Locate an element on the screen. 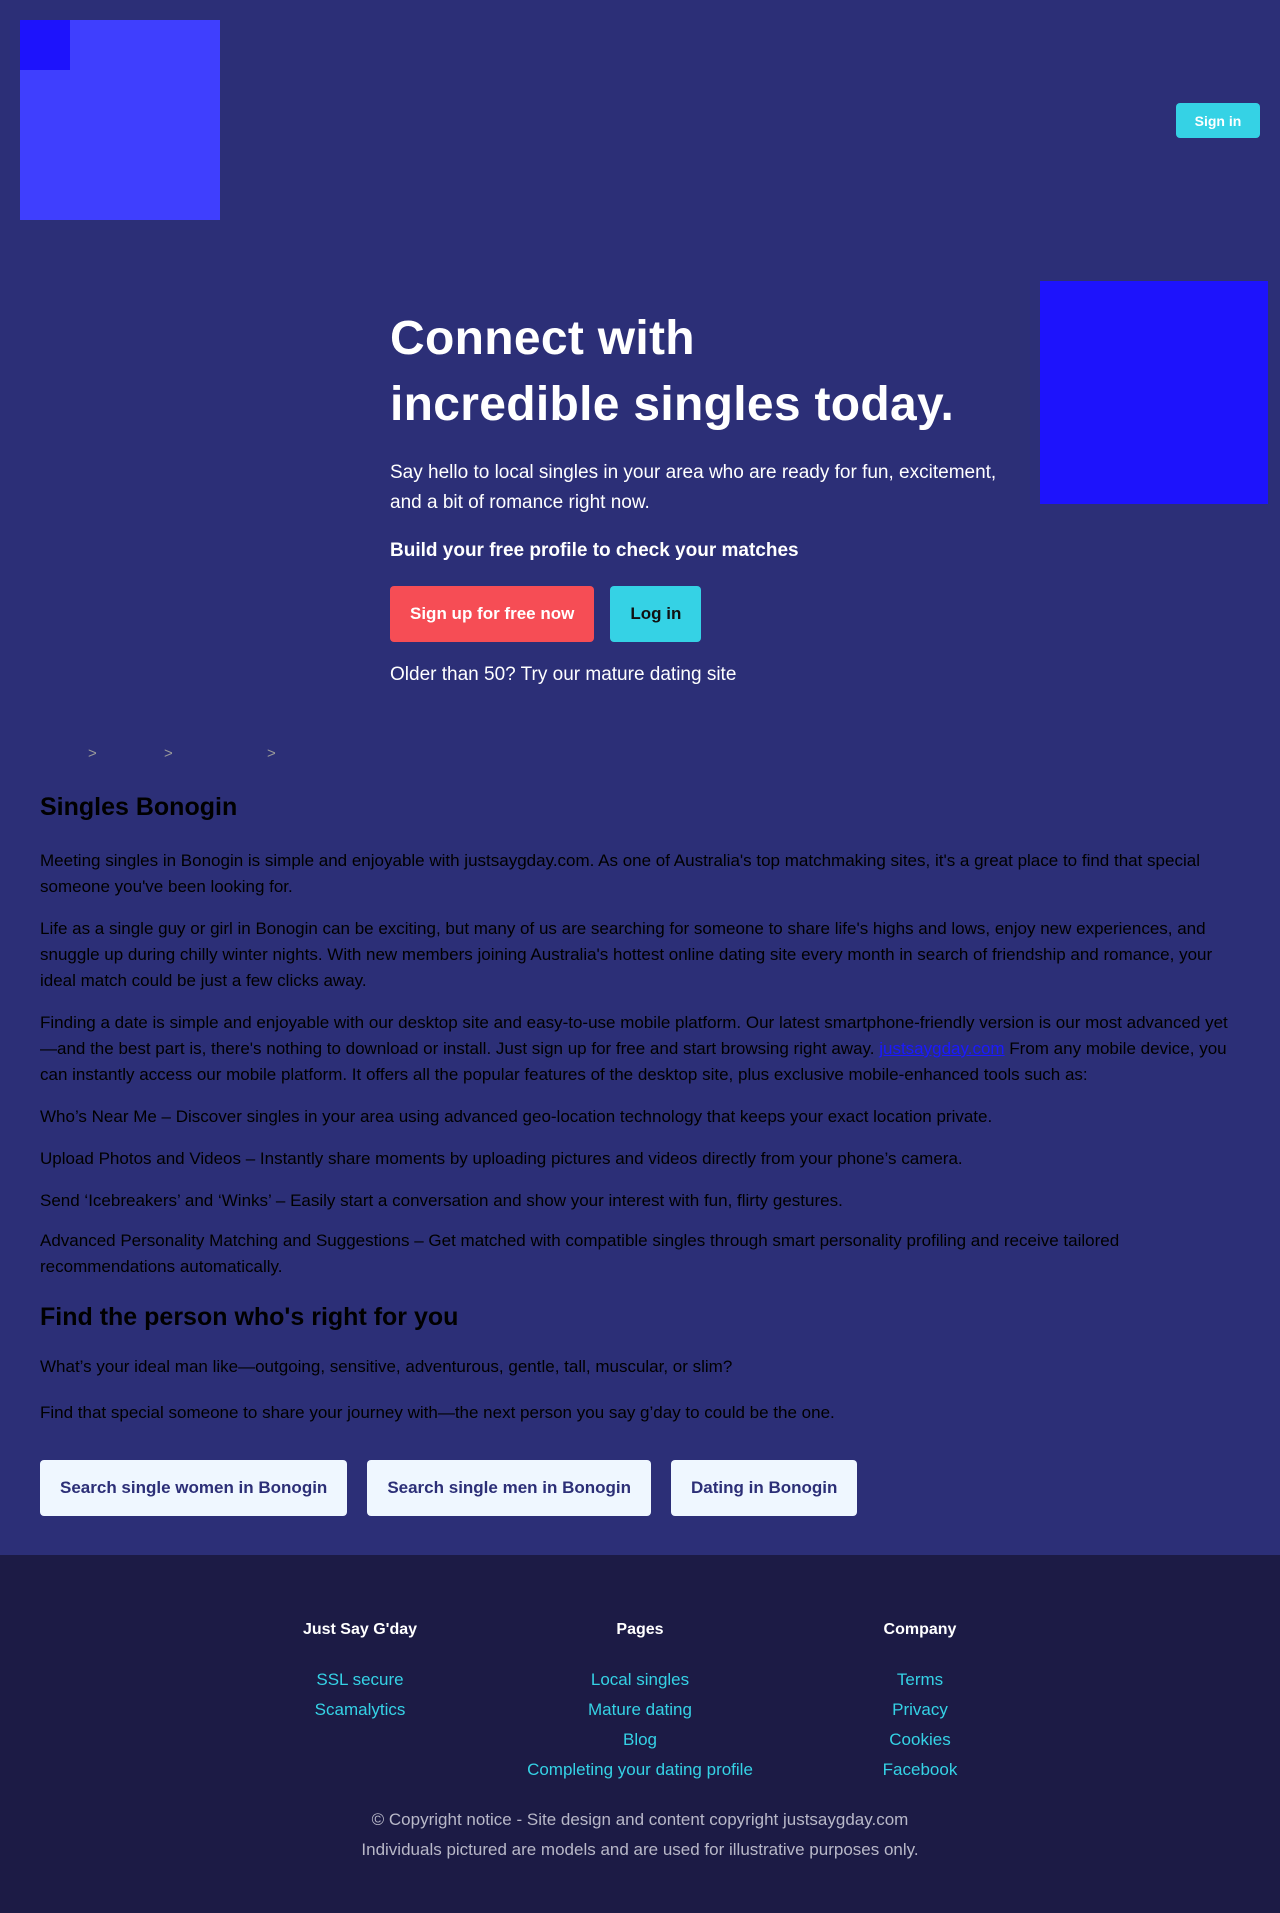 This screenshot has height=1913, width=1280. footer-link-terms: Terms is located at coordinates (920, 1680).